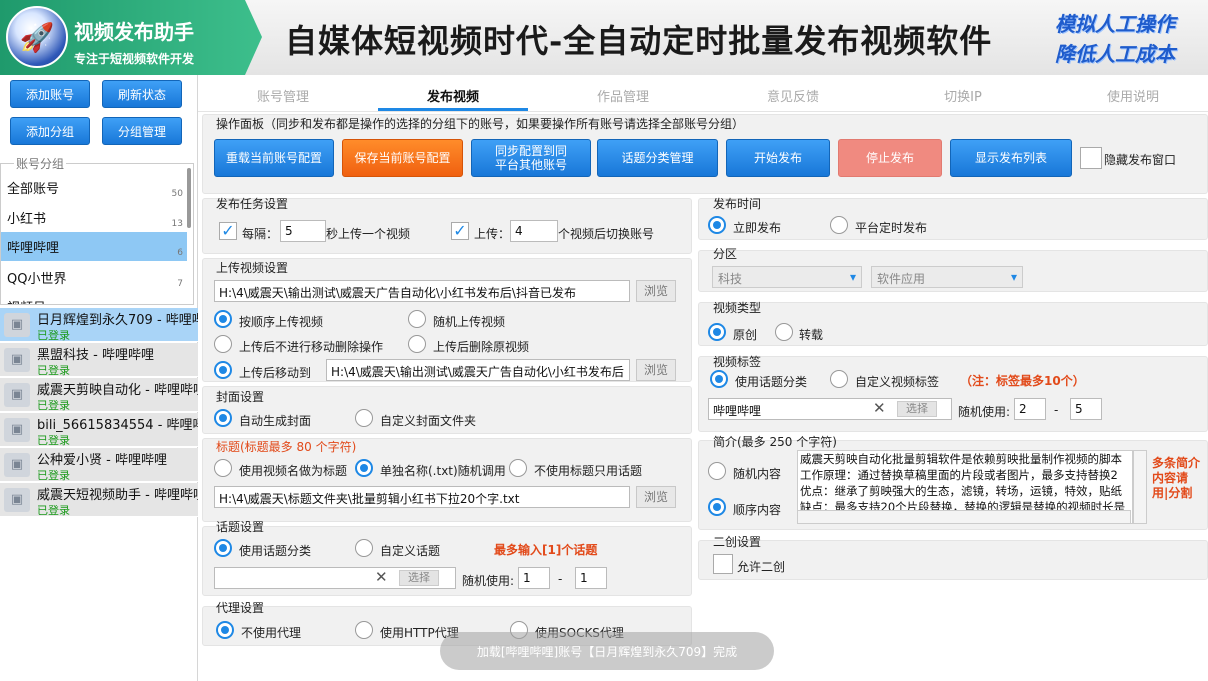 This screenshot has height=681, width=1208. What do you see at coordinates (50, 94) in the screenshot?
I see `add-account-button: 添加账号` at bounding box center [50, 94].